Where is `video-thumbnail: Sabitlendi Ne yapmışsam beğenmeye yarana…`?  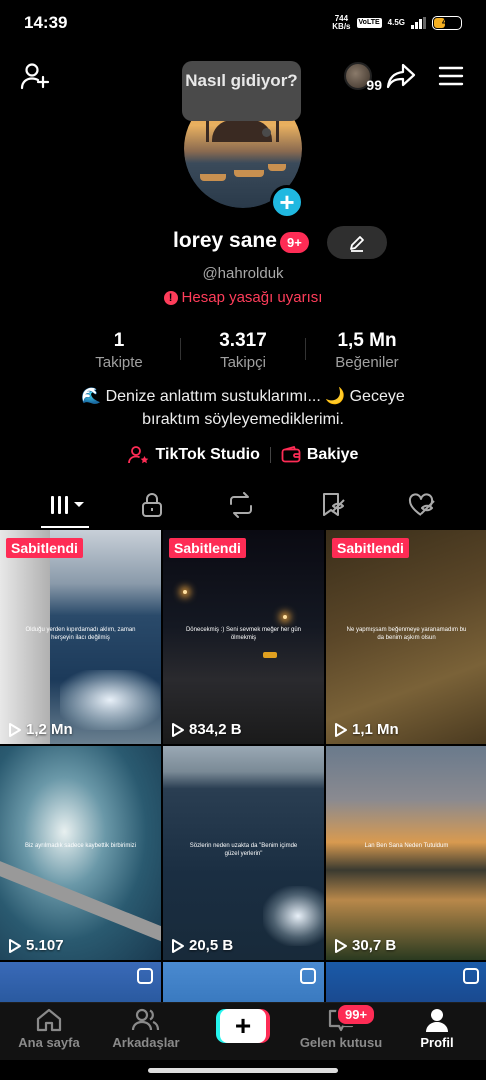 video-thumbnail: Sabitlendi Ne yapmışsam beğenmeye yarana… is located at coordinates (406, 637).